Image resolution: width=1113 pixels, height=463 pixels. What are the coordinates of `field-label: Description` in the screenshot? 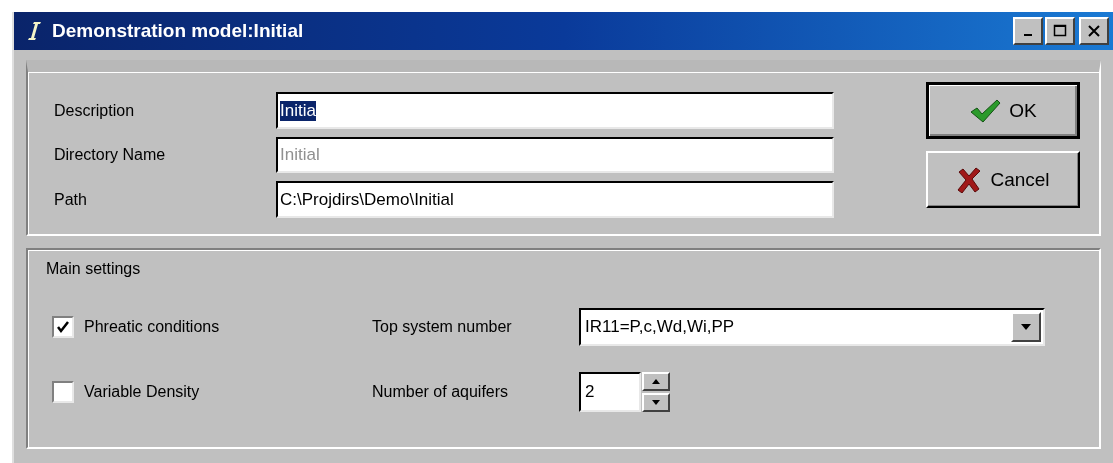 It's located at (95, 110).